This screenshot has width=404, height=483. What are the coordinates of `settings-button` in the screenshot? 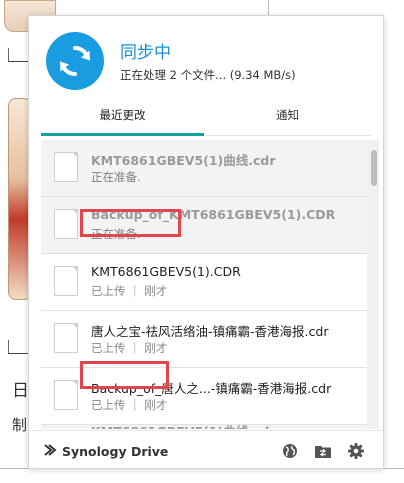 It's located at (356, 451).